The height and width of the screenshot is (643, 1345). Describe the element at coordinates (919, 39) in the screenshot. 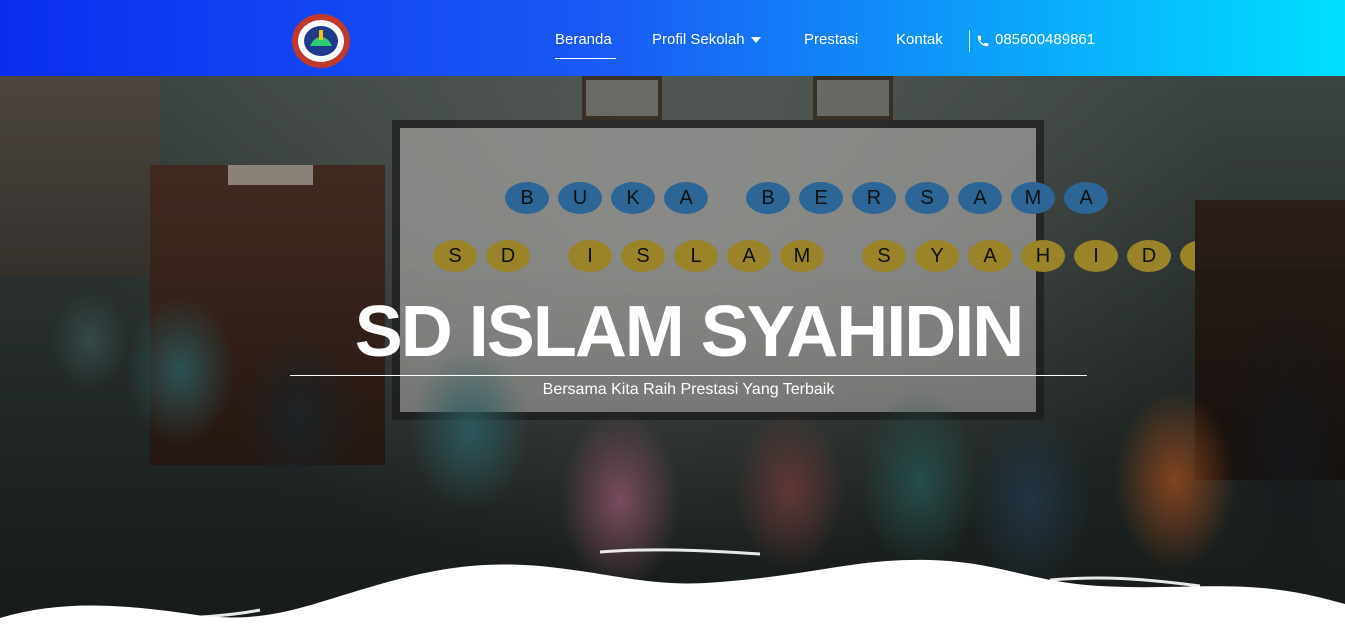

I see `nav-item-kontak: Kontak` at that location.